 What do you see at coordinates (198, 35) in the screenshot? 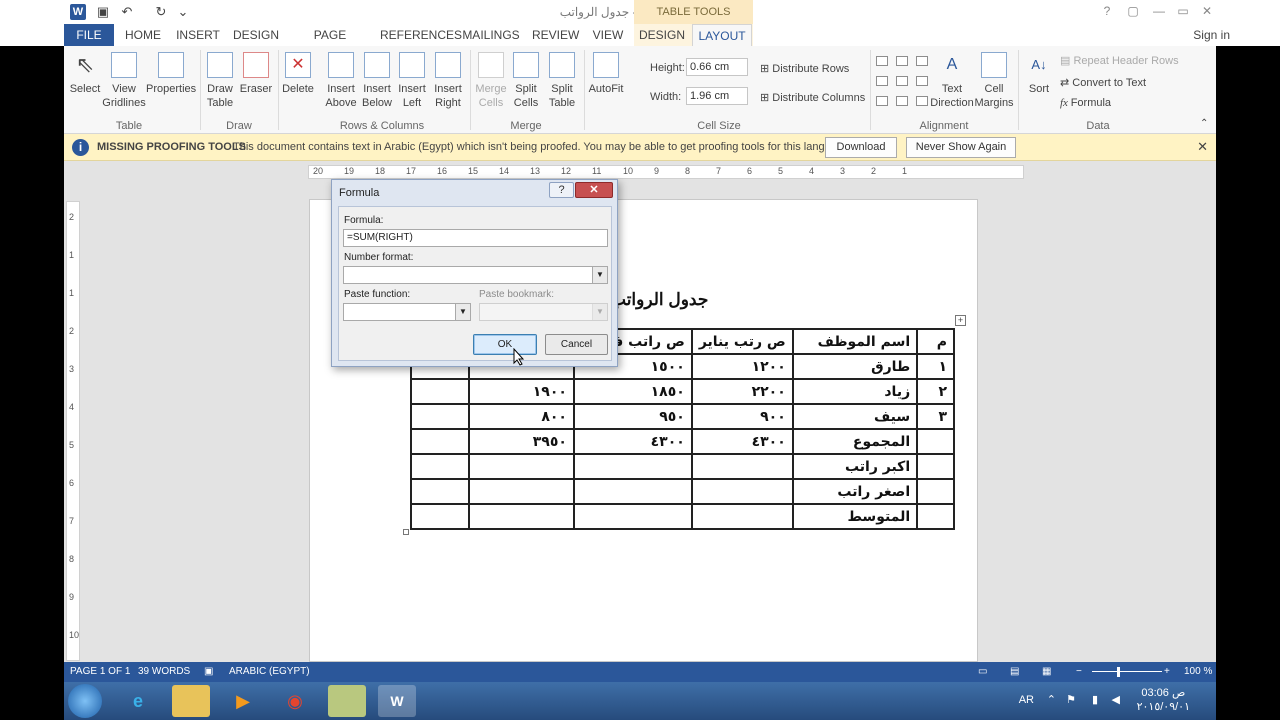
I see `tab-insert: INSERT` at bounding box center [198, 35].